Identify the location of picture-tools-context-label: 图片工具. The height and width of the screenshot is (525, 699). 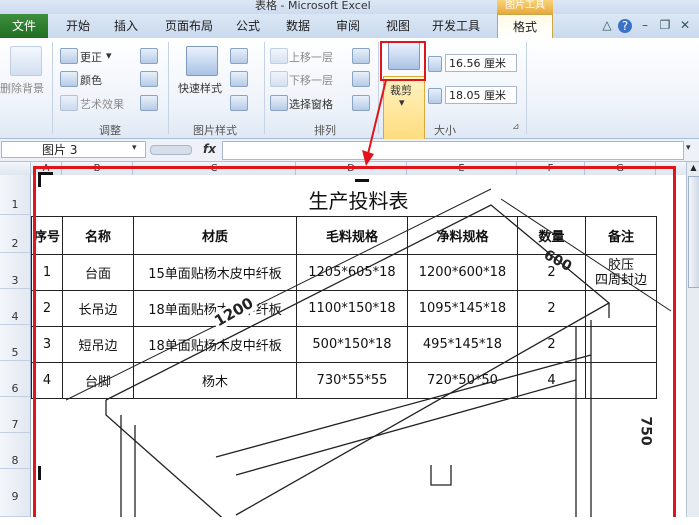
(525, 7).